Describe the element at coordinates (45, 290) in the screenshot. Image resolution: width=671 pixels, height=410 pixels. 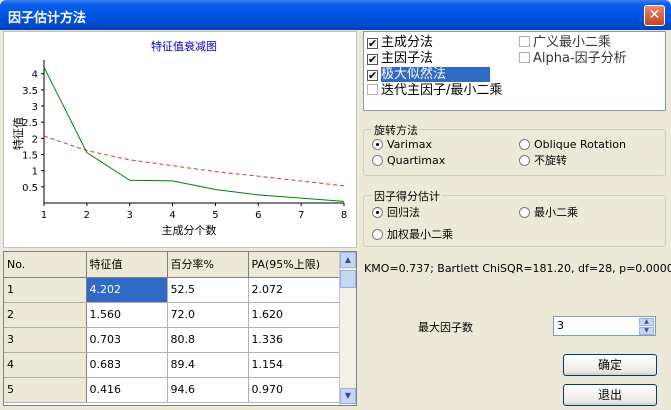
I see `row-header: 1` at that location.